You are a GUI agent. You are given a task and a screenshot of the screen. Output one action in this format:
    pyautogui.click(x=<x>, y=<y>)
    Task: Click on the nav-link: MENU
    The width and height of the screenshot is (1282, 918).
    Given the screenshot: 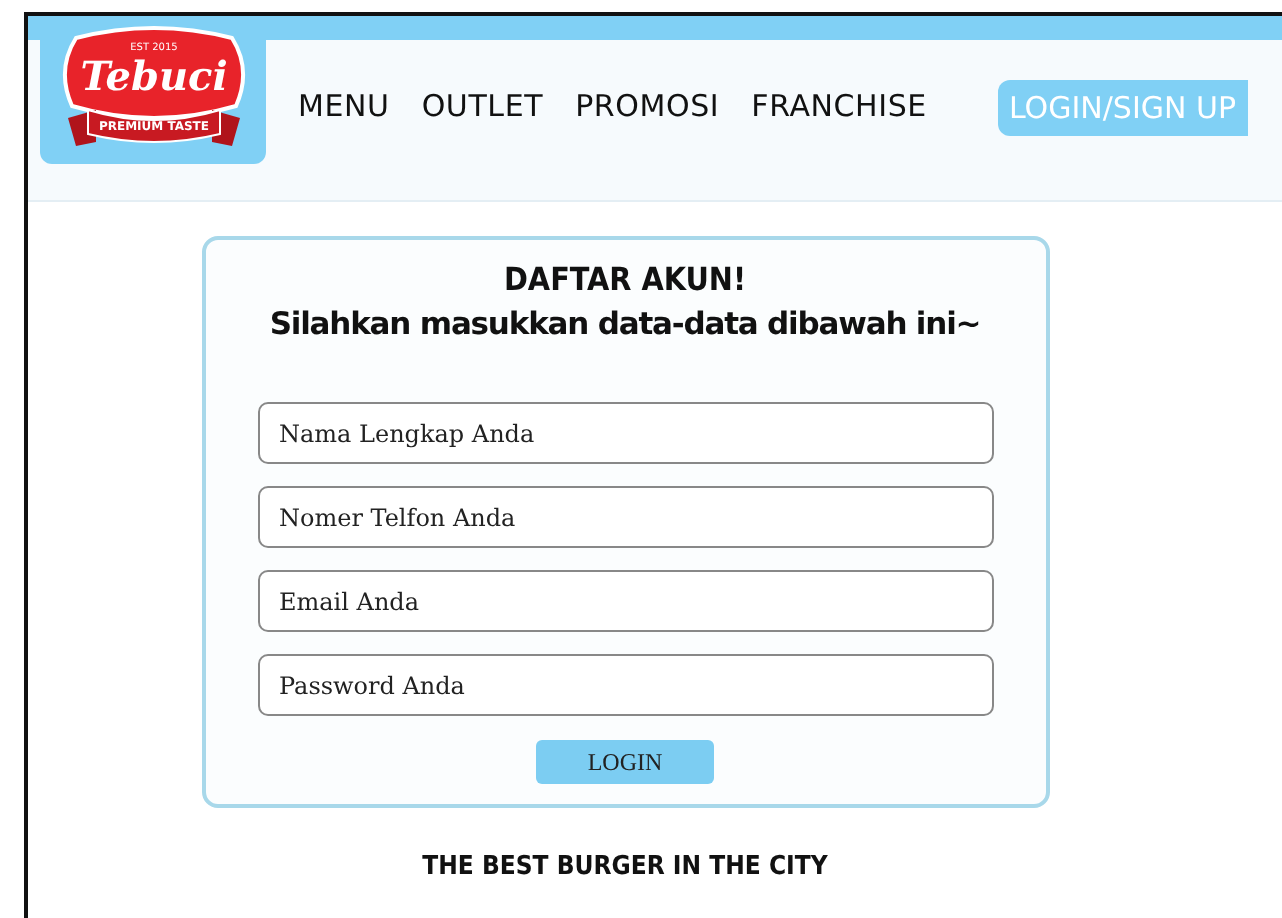 What is the action you would take?
    pyautogui.click(x=344, y=106)
    